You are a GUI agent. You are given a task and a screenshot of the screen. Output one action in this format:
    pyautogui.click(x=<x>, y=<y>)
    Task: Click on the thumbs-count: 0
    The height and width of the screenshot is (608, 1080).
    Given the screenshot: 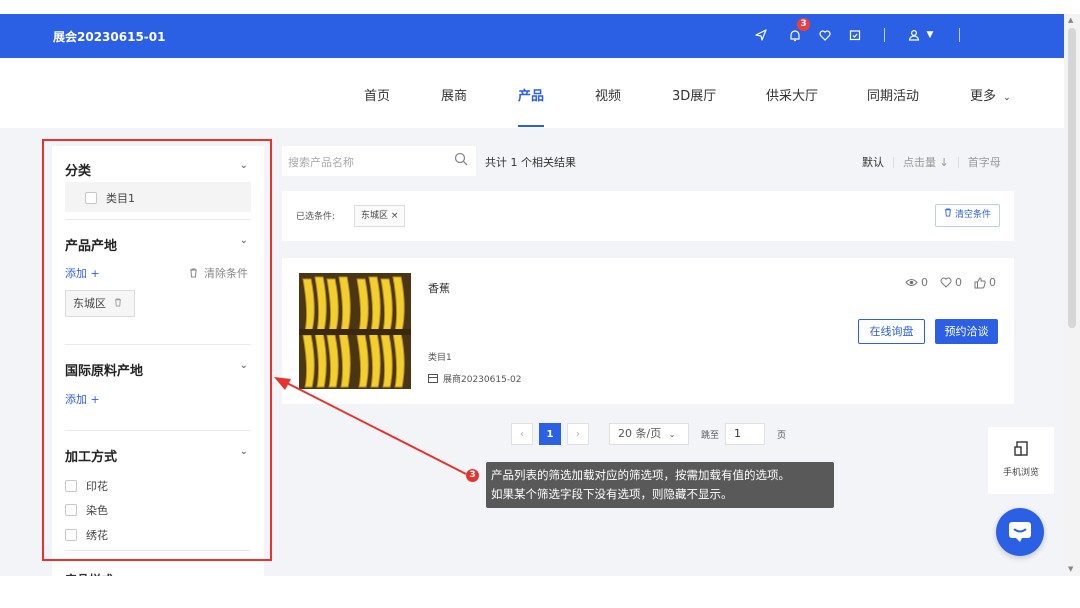 What is the action you would take?
    pyautogui.click(x=992, y=282)
    